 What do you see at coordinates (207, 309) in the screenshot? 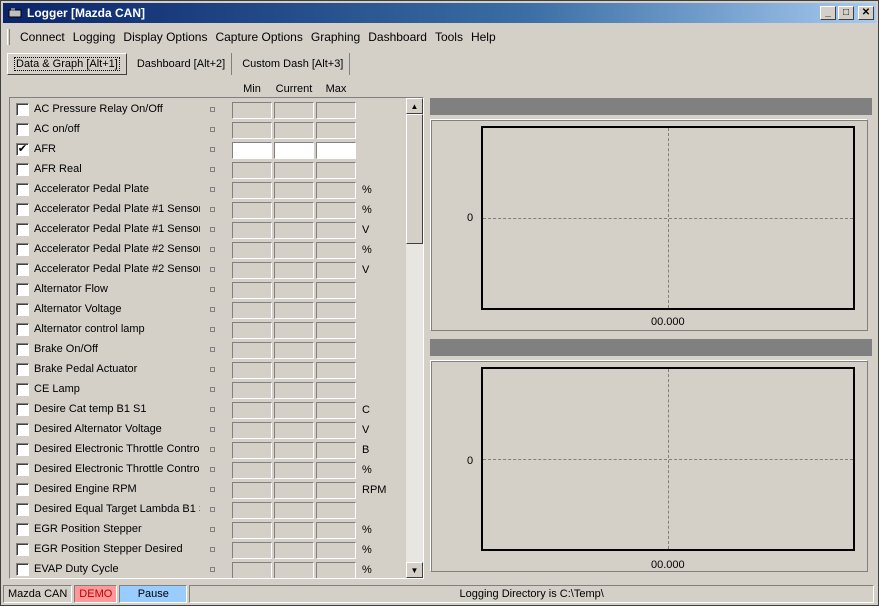
I see `list-item: Alternator Voltage` at bounding box center [207, 309].